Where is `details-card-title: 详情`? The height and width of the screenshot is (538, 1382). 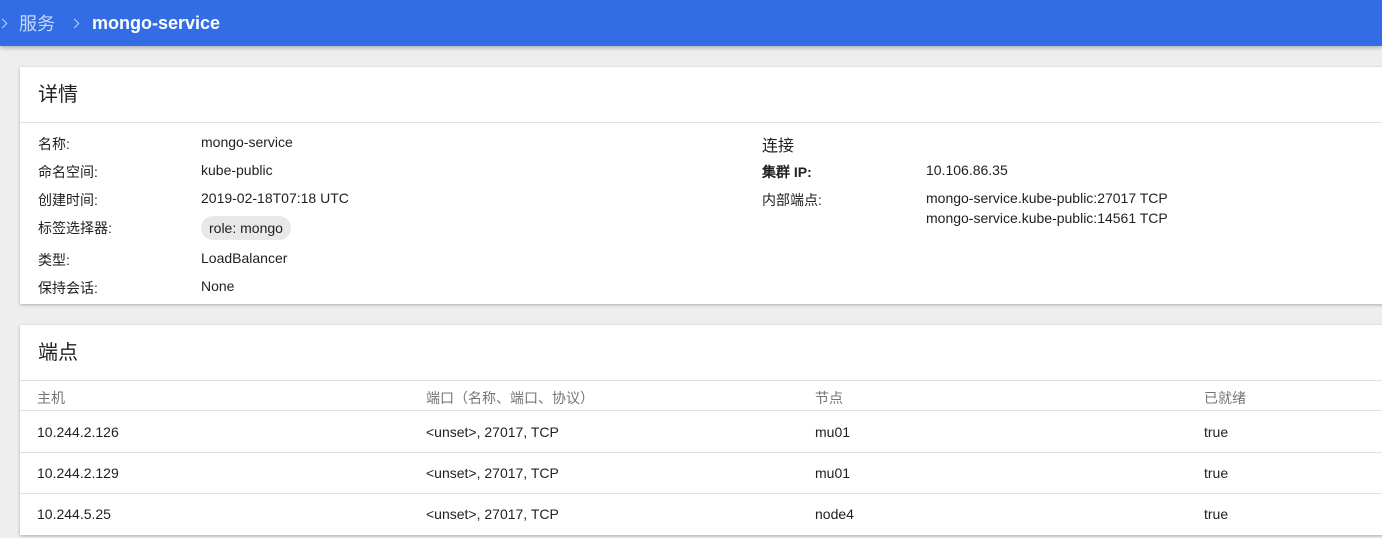 details-card-title: 详情 is located at coordinates (701, 95).